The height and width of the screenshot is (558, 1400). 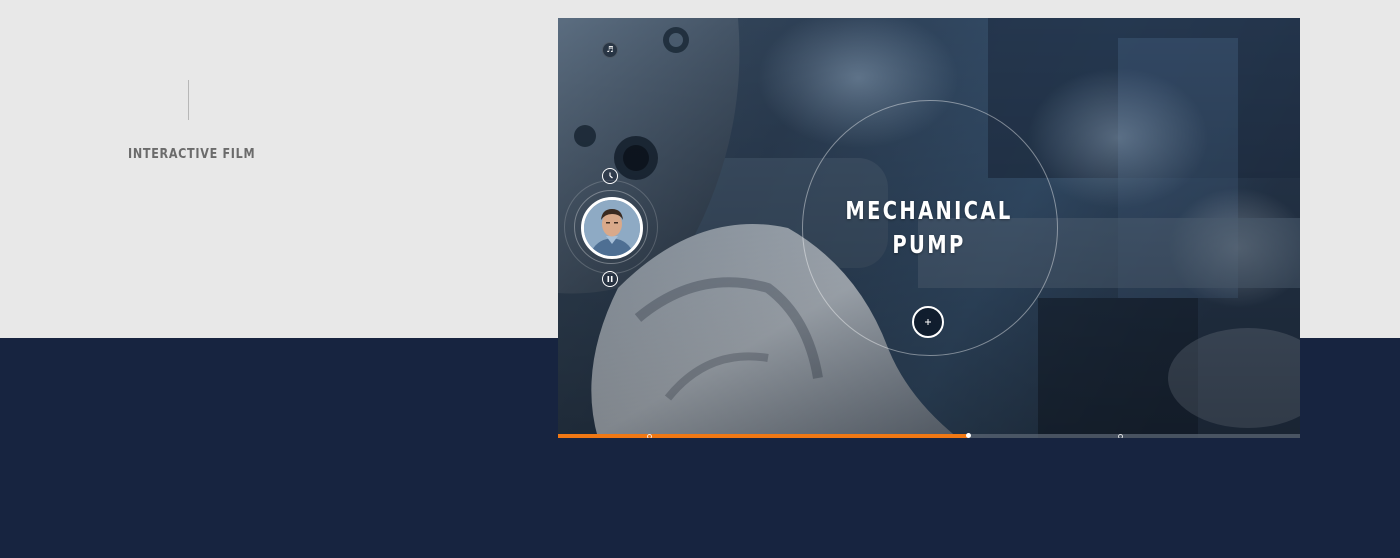 What do you see at coordinates (763, 436) in the screenshot?
I see `progress-fill` at bounding box center [763, 436].